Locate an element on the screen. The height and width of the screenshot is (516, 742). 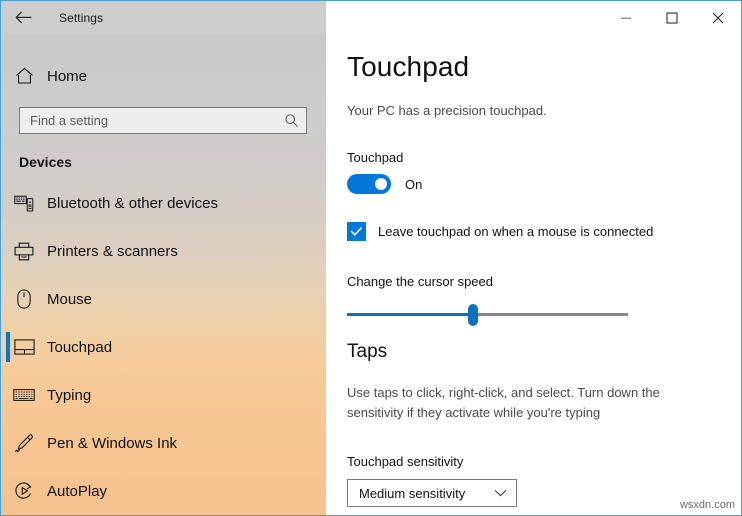
title-bar-left: Settings is located at coordinates (163, 17).